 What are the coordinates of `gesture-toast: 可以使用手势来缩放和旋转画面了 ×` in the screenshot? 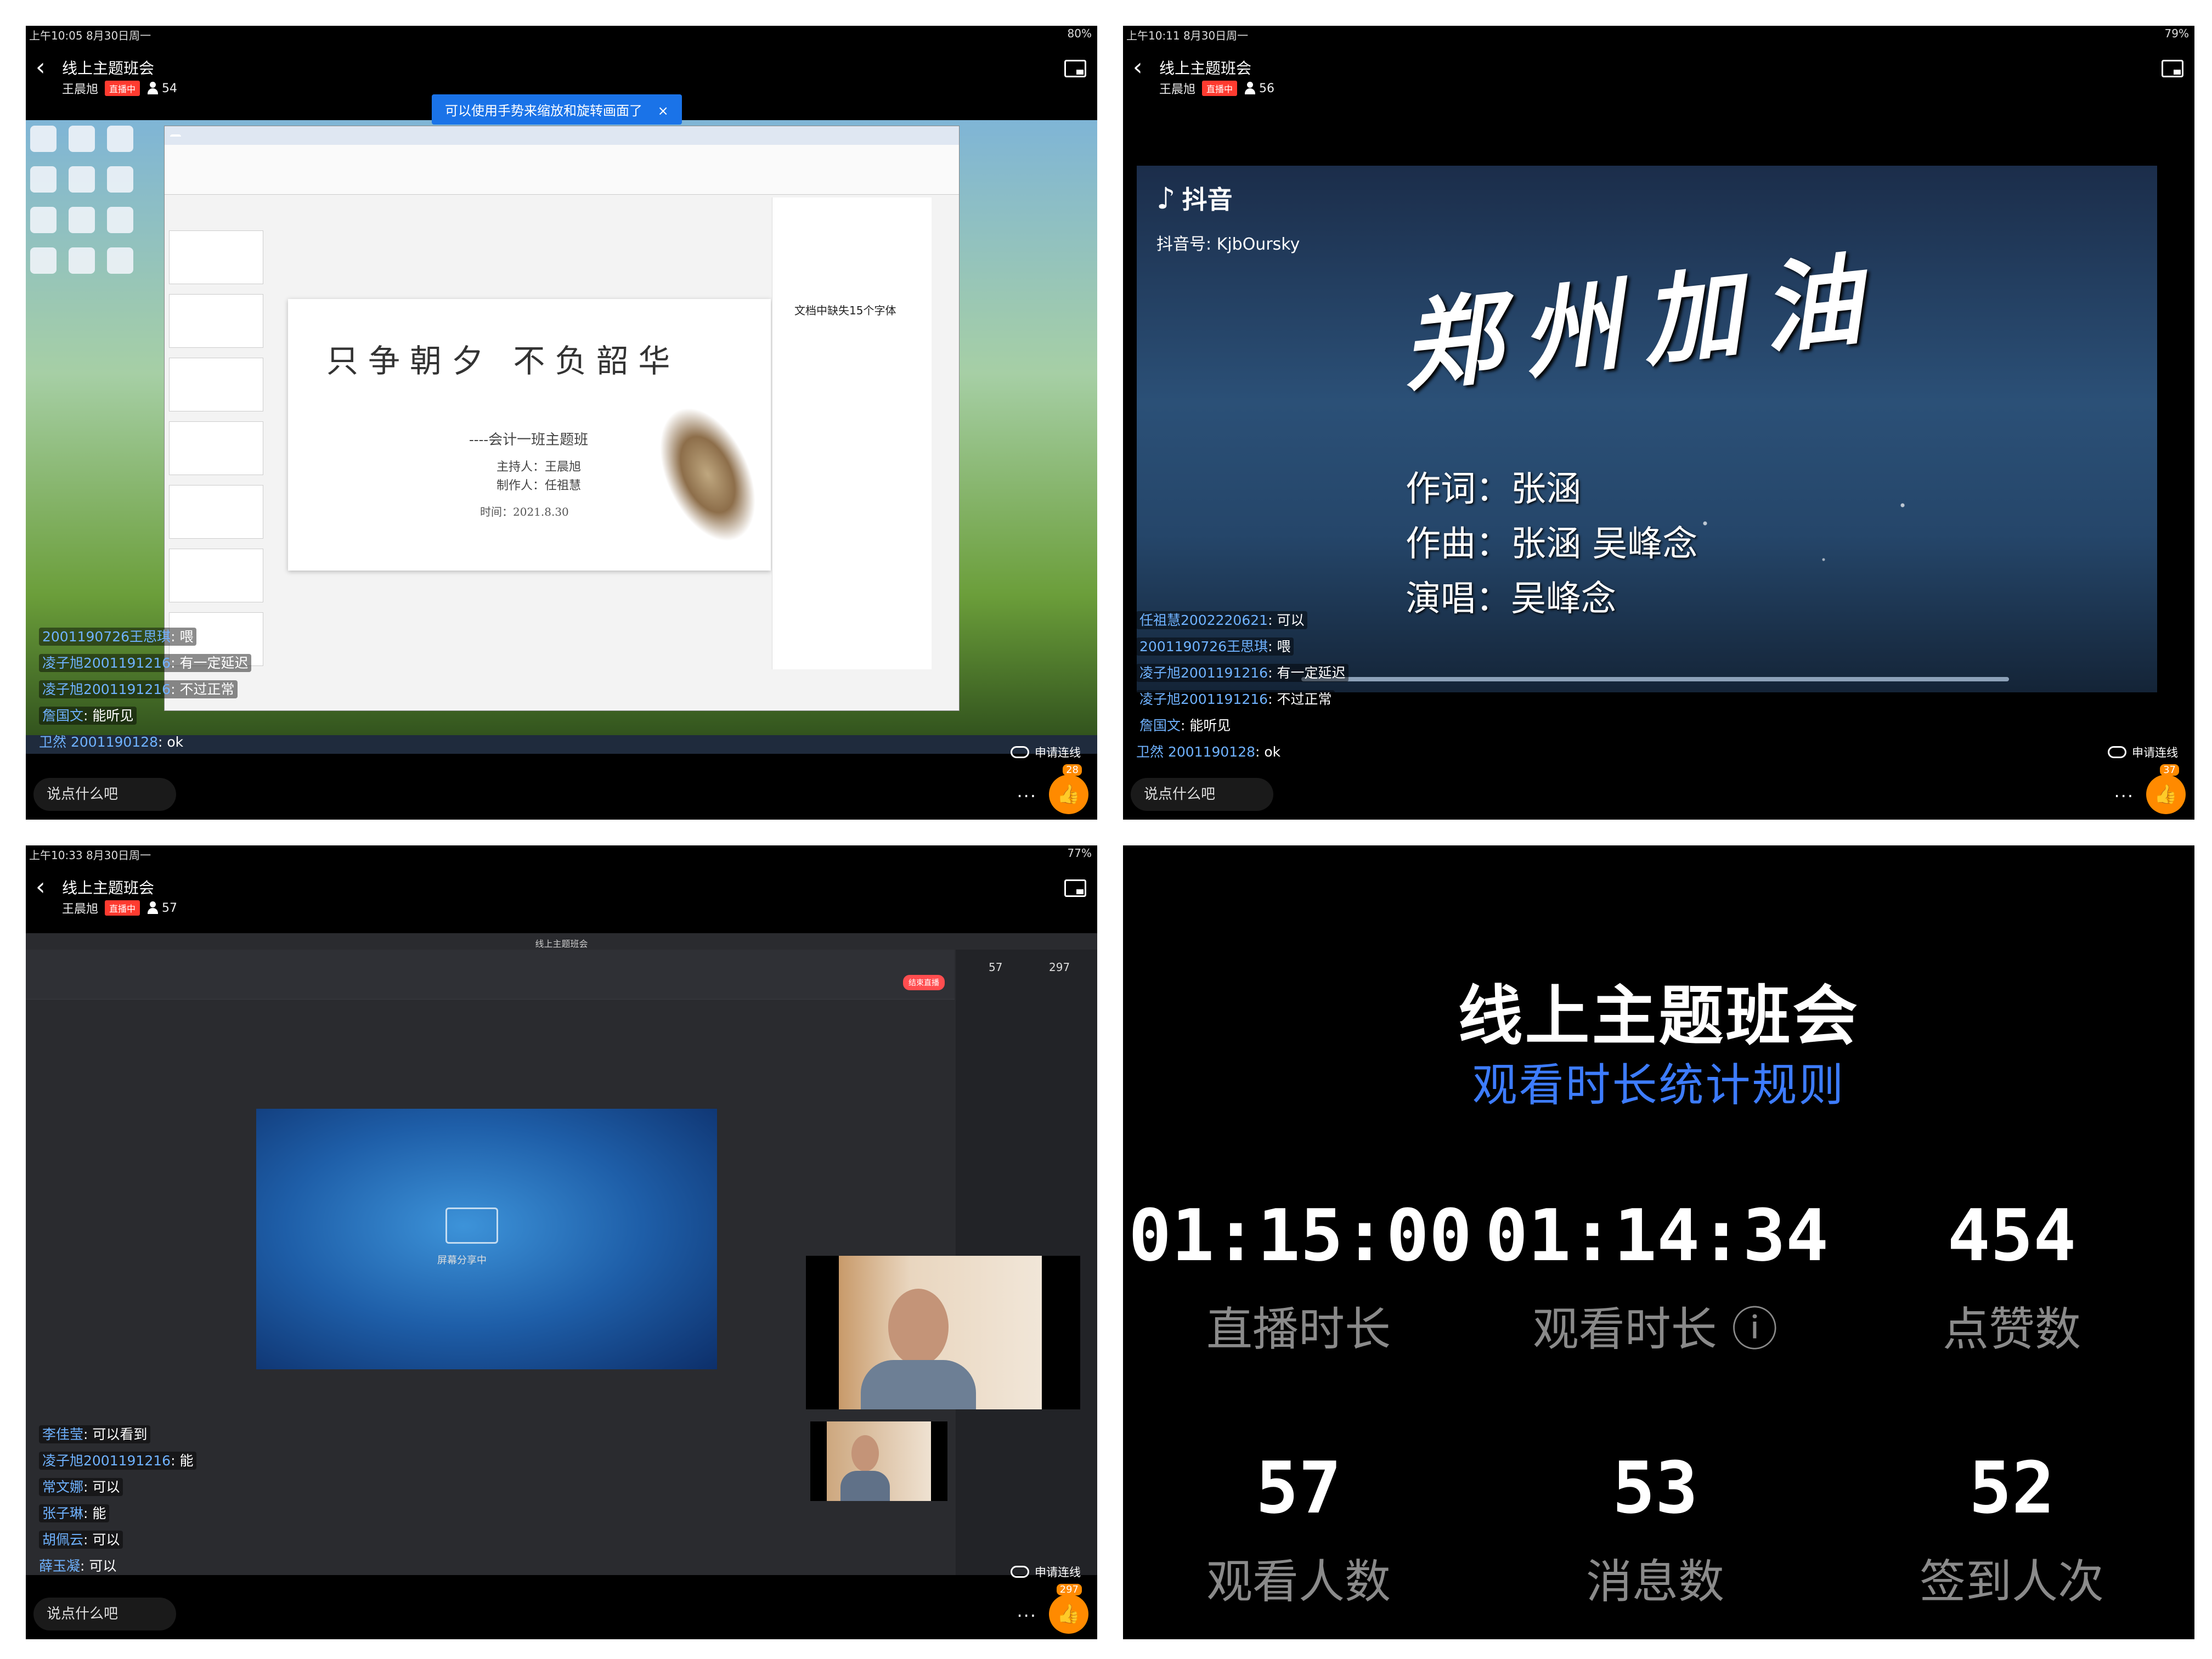 It's located at (557, 110).